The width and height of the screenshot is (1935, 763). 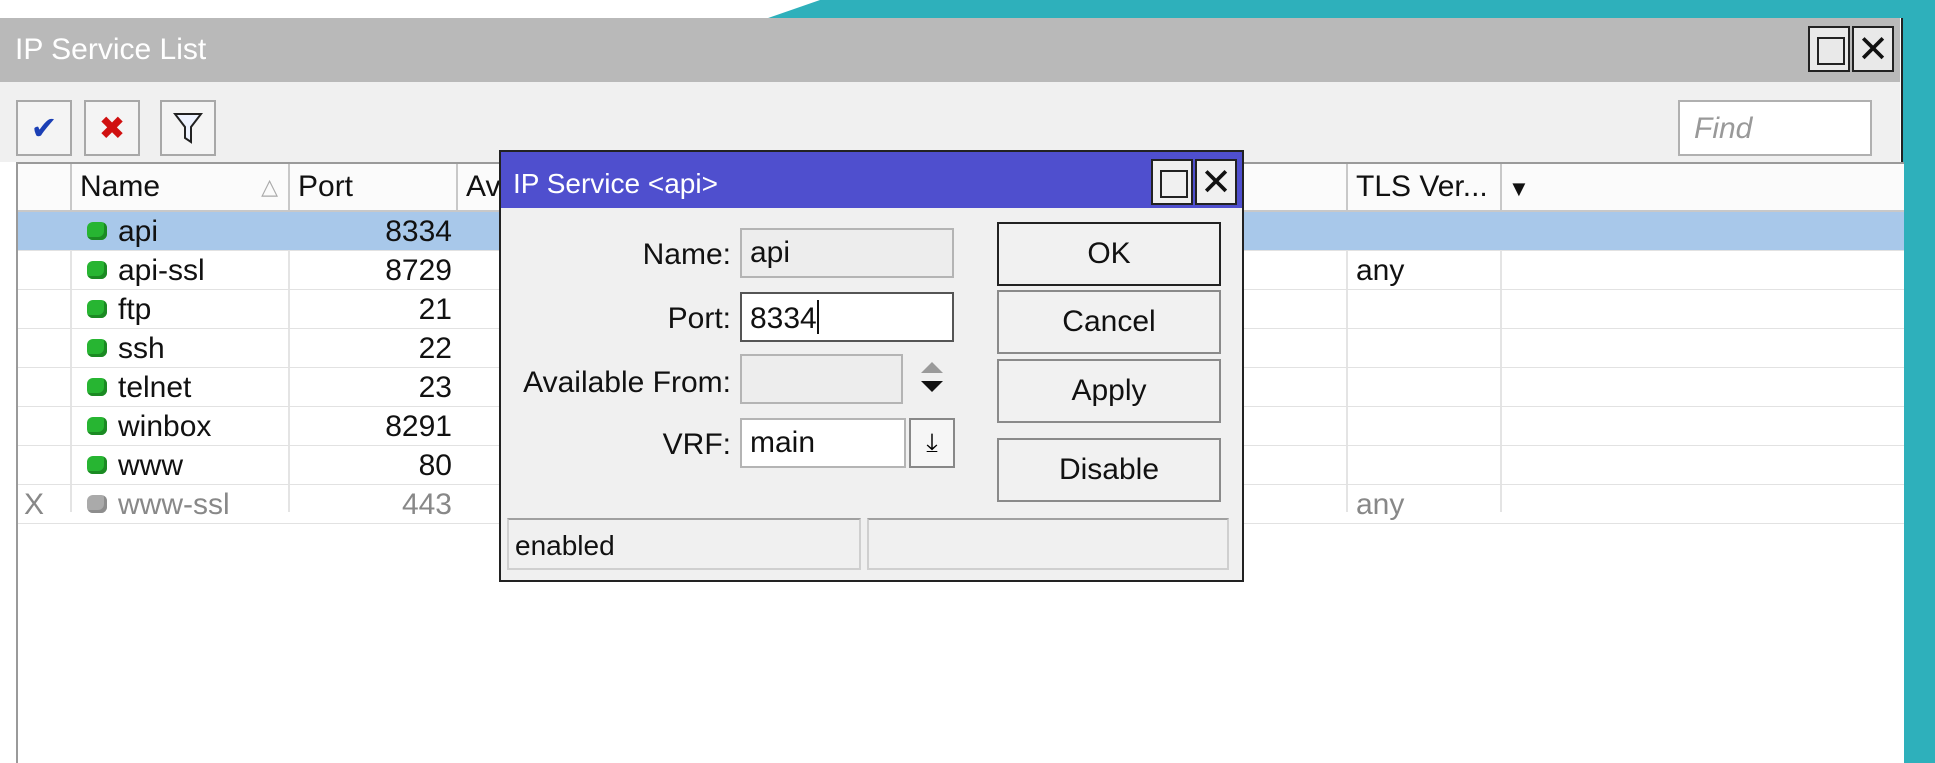 I want to click on find-input: Find, so click(x=1775, y=128).